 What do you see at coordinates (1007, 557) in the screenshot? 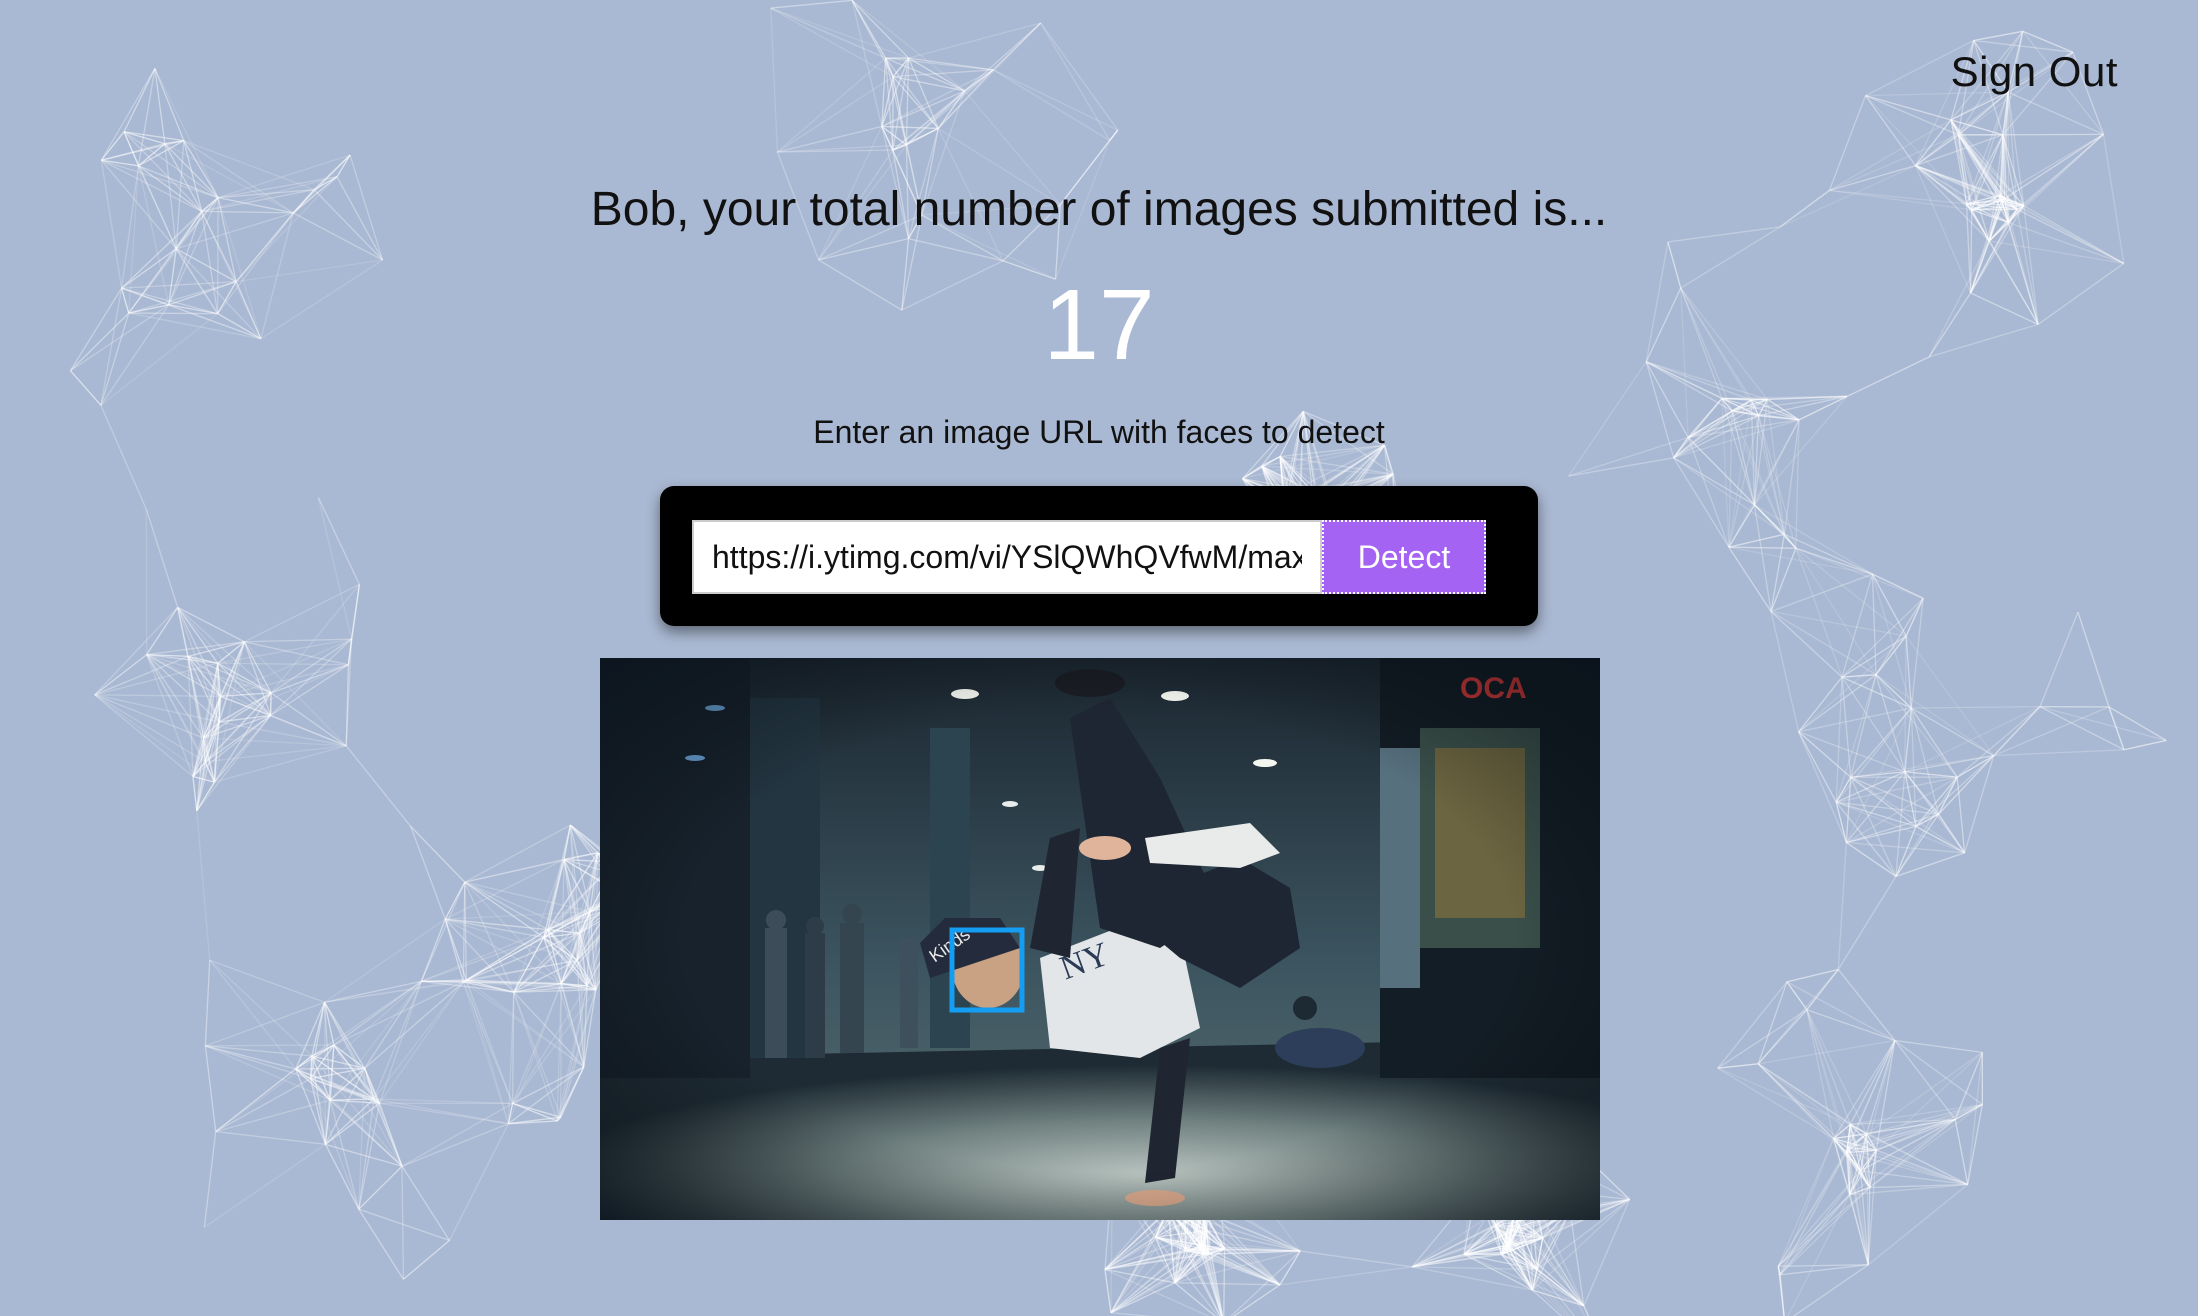
I see `image-url-input` at bounding box center [1007, 557].